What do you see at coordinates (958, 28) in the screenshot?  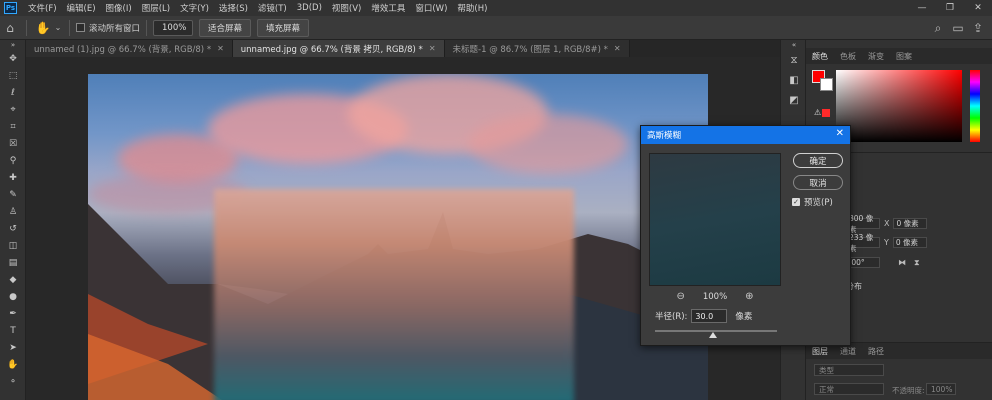 I see `workspace-icon: ▭` at bounding box center [958, 28].